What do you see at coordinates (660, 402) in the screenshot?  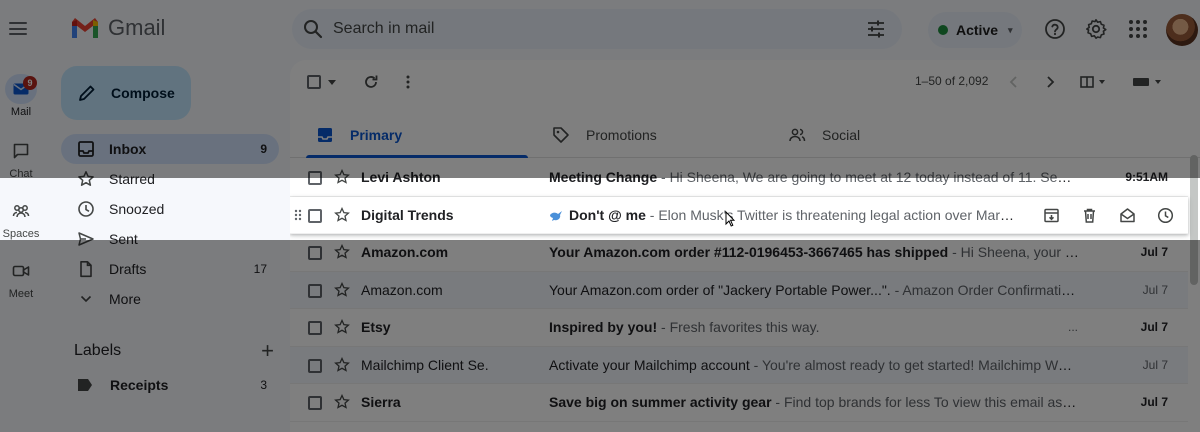 I see `email-subject: Save big on summer activity gear` at bounding box center [660, 402].